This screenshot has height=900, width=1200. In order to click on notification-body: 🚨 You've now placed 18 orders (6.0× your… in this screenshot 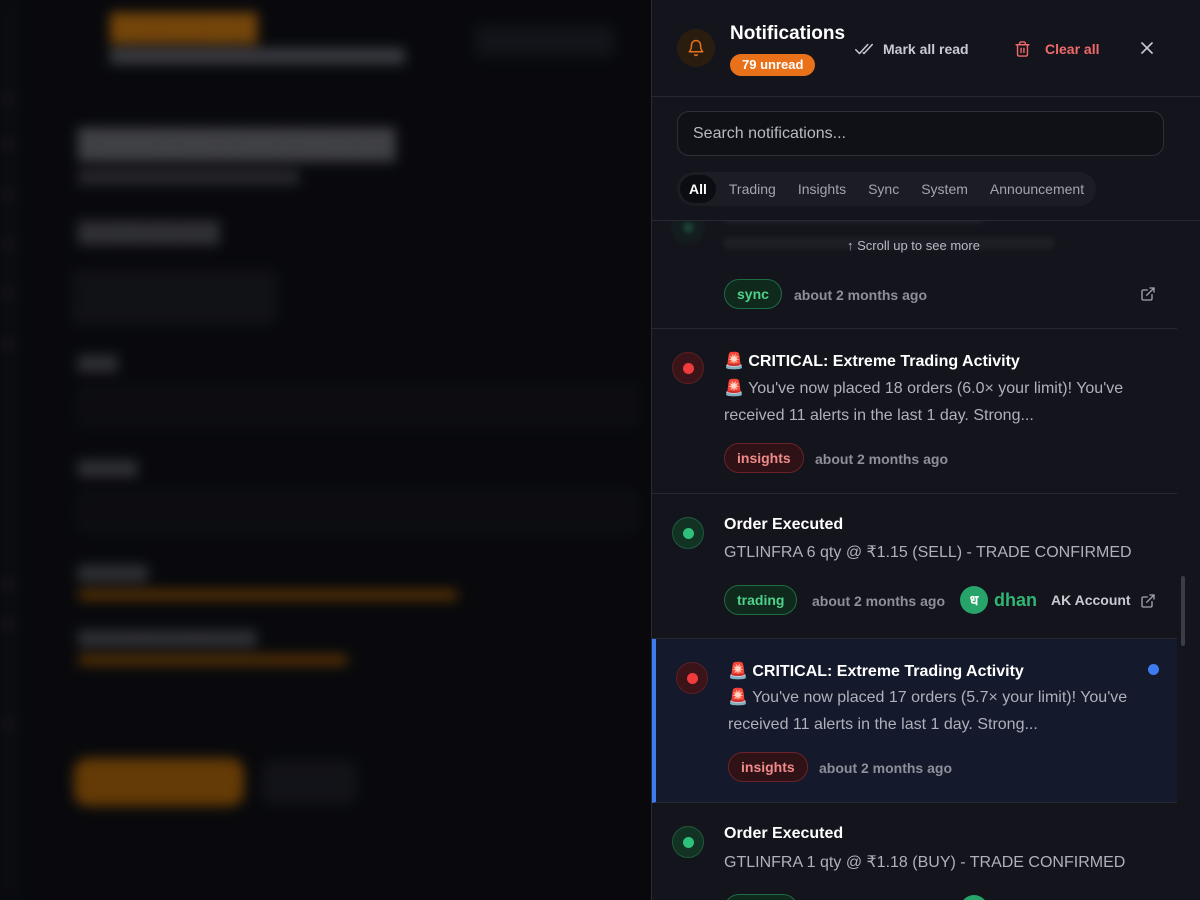, I will do `click(924, 402)`.